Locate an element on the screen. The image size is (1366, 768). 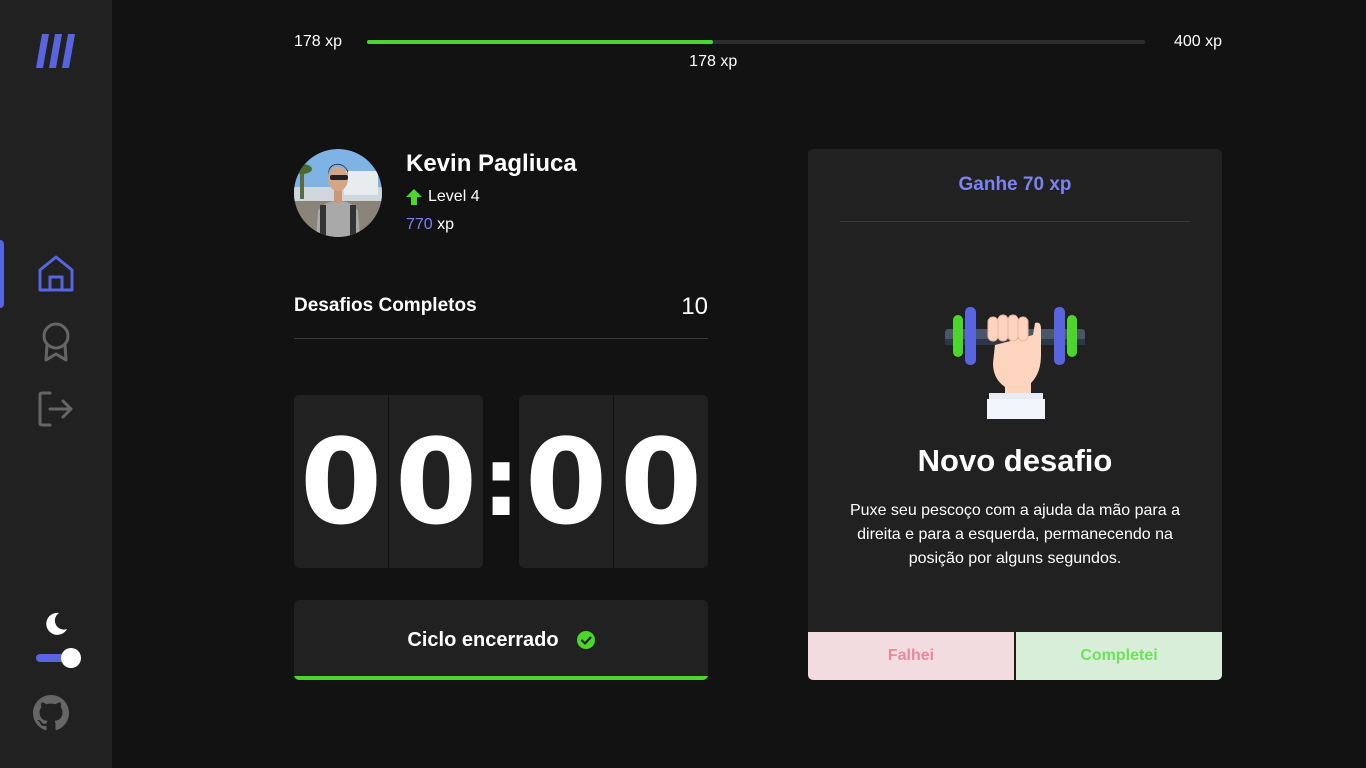
award-icon is located at coordinates (56, 342).